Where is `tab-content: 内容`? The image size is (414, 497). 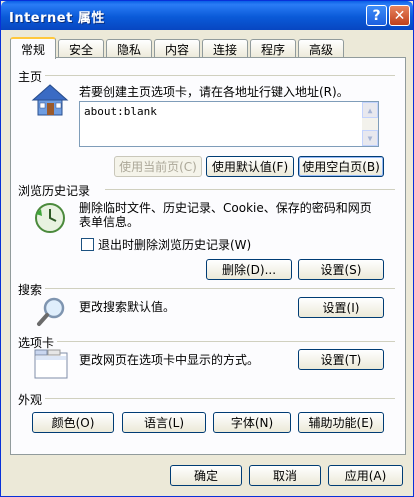
tab-content: 内容 is located at coordinates (177, 48).